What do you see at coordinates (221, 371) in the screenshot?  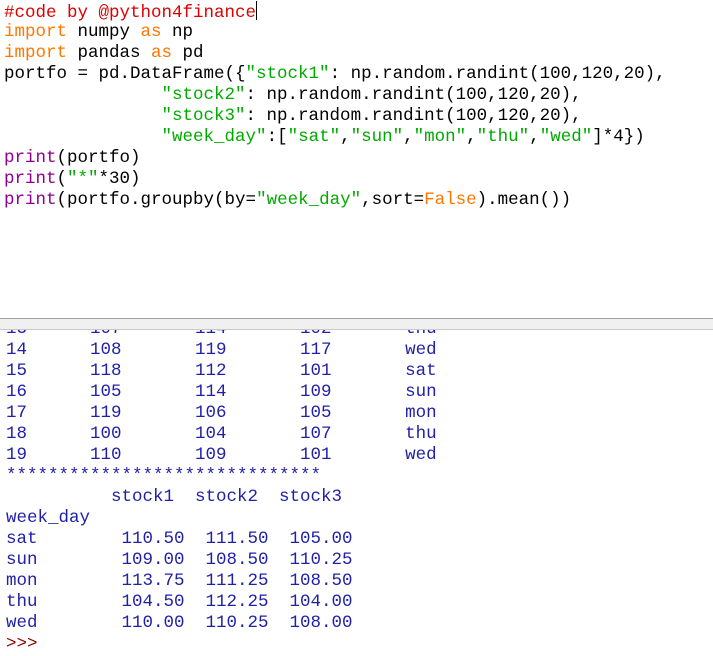 I see `shell-output-line: 15 118 112 101 sat` at bounding box center [221, 371].